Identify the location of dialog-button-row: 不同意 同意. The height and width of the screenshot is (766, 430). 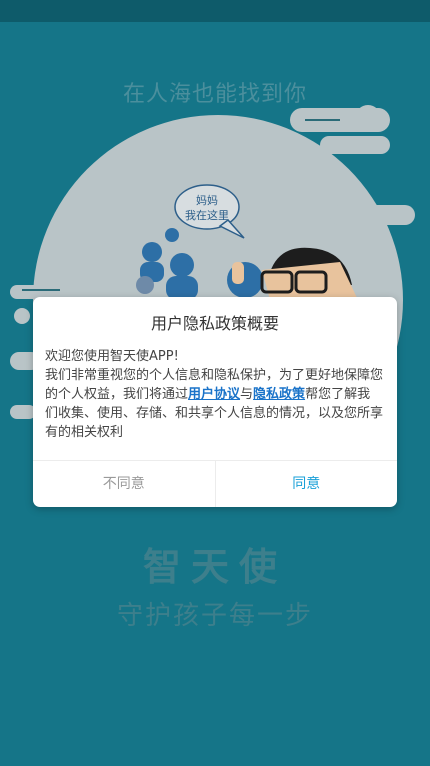
(215, 483).